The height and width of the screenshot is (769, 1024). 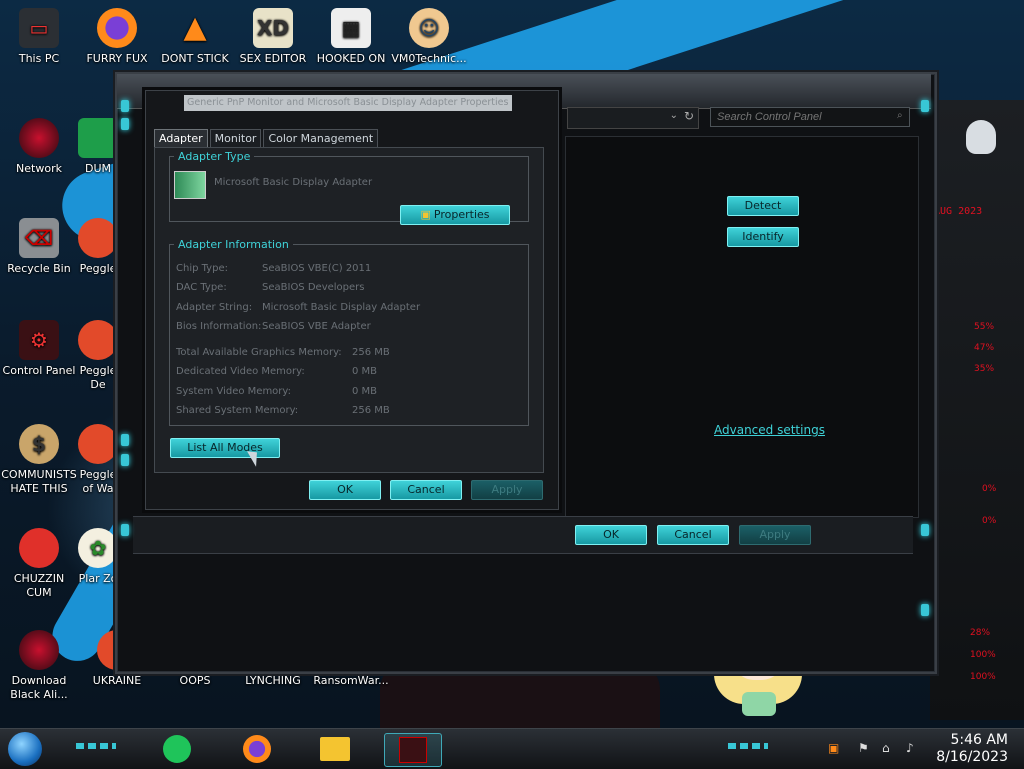 What do you see at coordinates (674, 115) in the screenshot?
I see `chevron-down-icon: ⌄` at bounding box center [674, 115].